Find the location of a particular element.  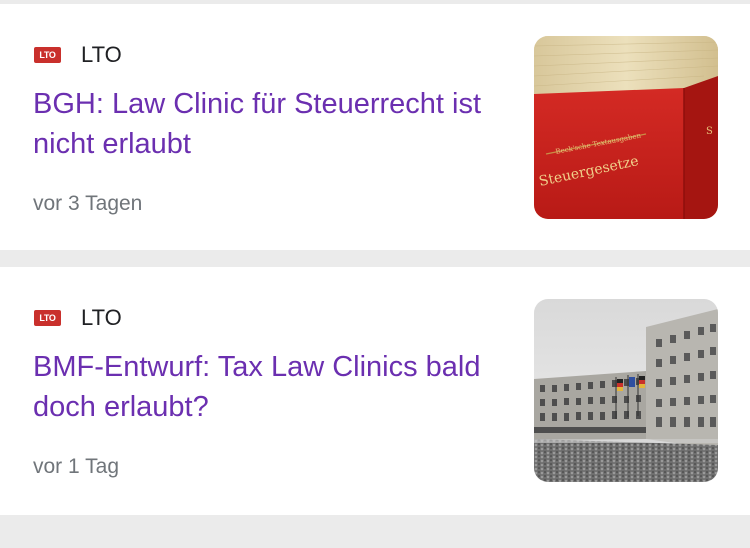

svg-text: S is located at coordinates (709, 131).